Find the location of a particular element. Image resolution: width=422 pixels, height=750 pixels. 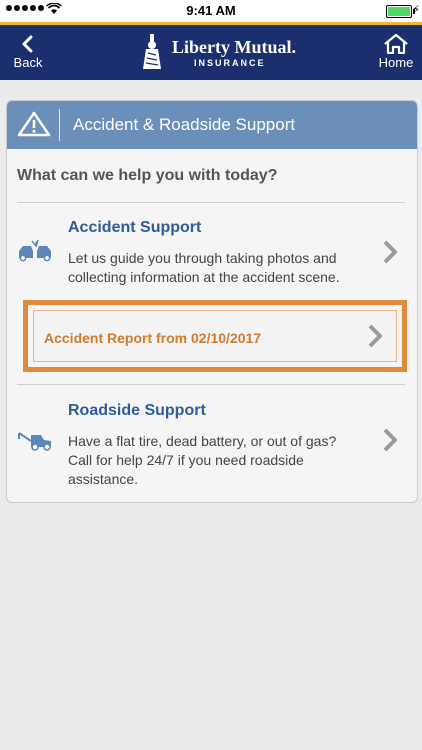

status-bar: 9:41 AM ⚡ is located at coordinates (211, 11).